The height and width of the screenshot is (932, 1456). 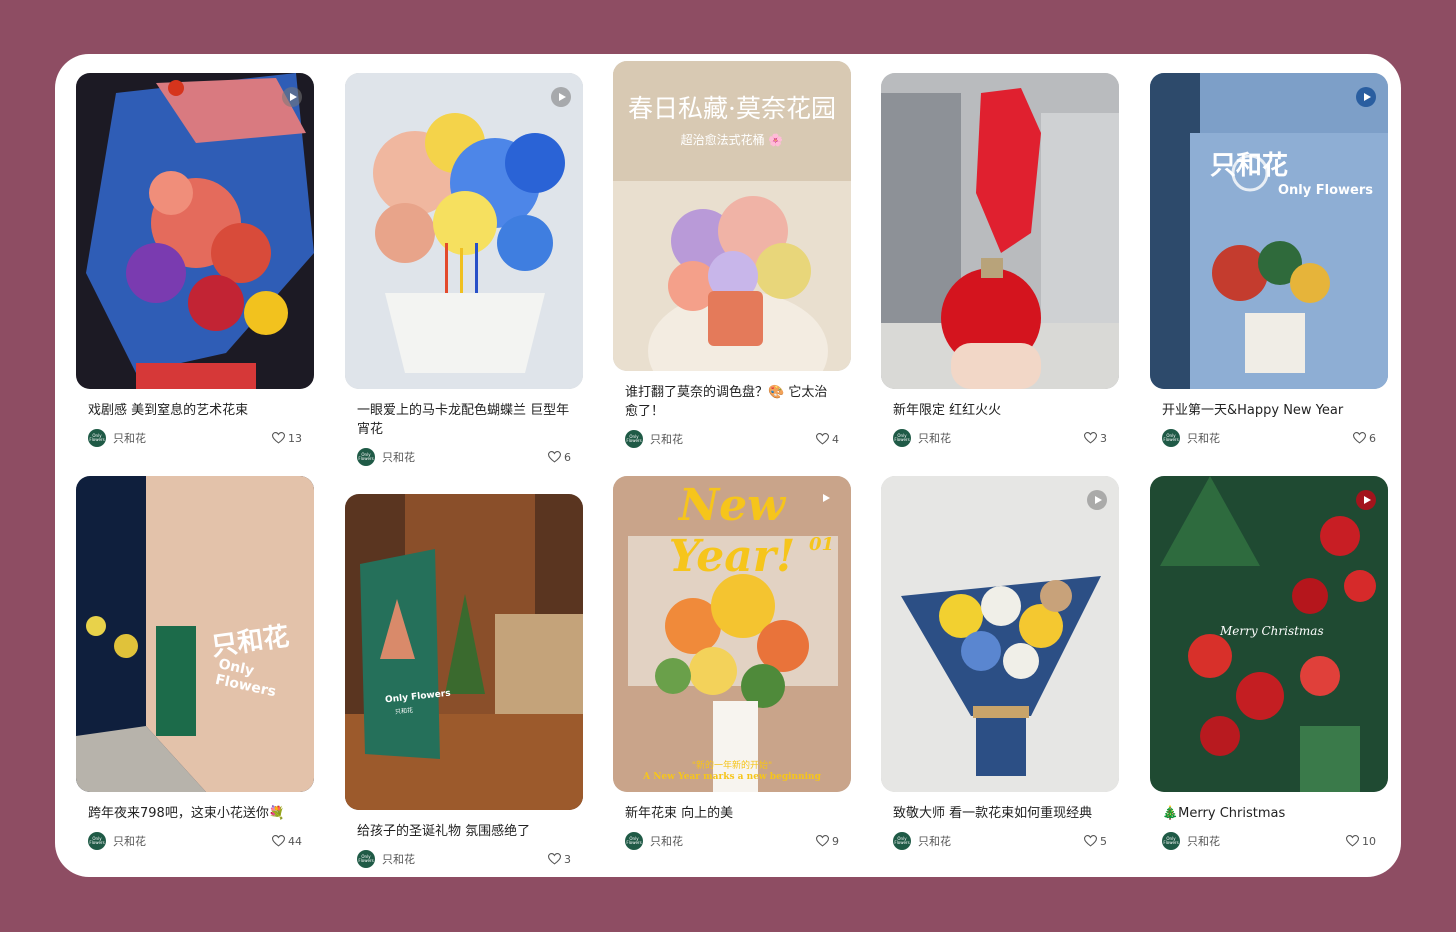 I want to click on post-meta: Only Flowers 只和花 6, so click(x=1269, y=438).